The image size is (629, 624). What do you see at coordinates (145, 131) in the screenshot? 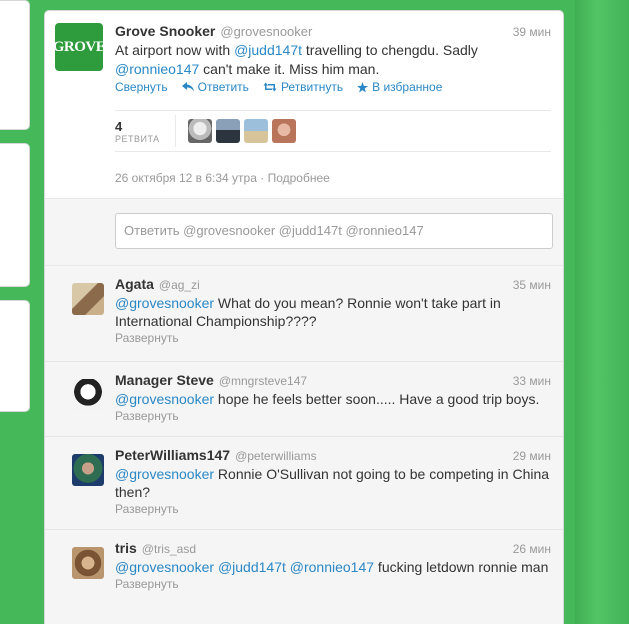
I see `retweet-count: 4 РЕТВИТА` at bounding box center [145, 131].